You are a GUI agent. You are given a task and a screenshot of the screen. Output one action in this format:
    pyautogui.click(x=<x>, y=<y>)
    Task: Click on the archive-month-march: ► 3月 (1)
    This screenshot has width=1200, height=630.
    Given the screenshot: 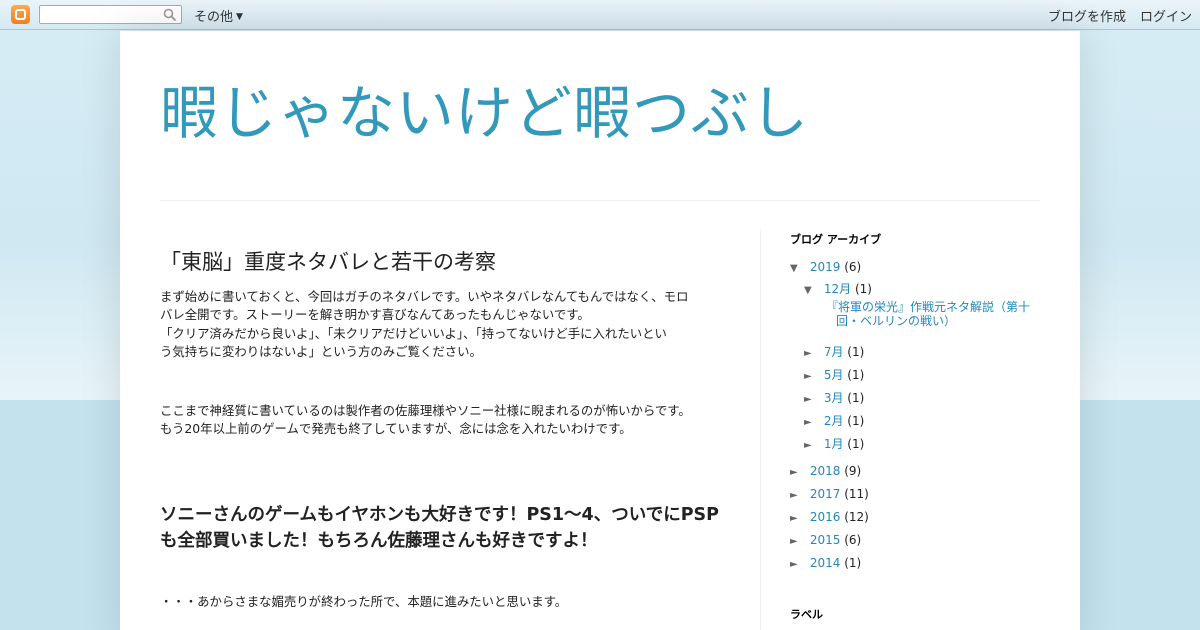 What is the action you would take?
    pyautogui.click(x=834, y=397)
    